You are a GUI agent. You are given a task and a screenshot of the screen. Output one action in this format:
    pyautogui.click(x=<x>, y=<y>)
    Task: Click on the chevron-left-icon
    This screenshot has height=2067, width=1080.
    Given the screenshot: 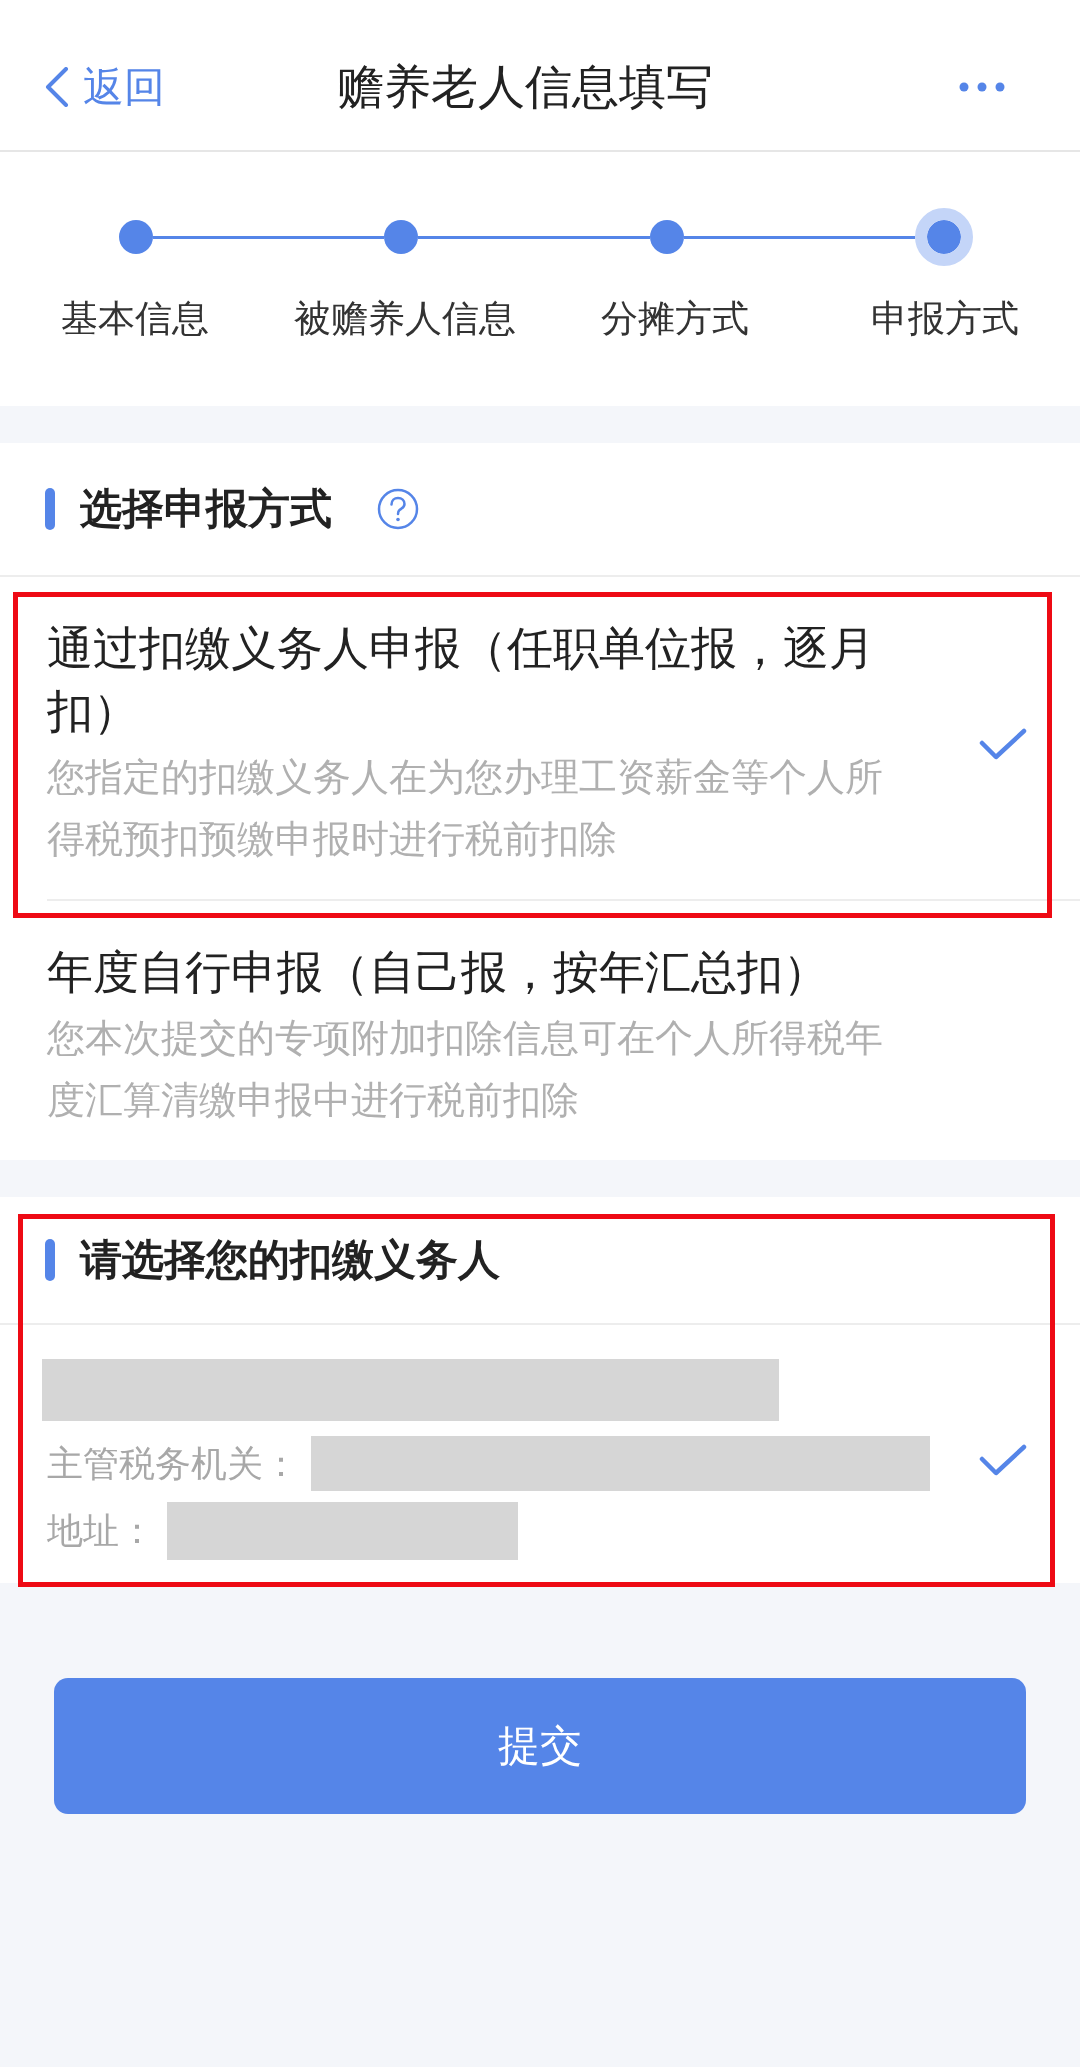 What is the action you would take?
    pyautogui.click(x=57, y=87)
    